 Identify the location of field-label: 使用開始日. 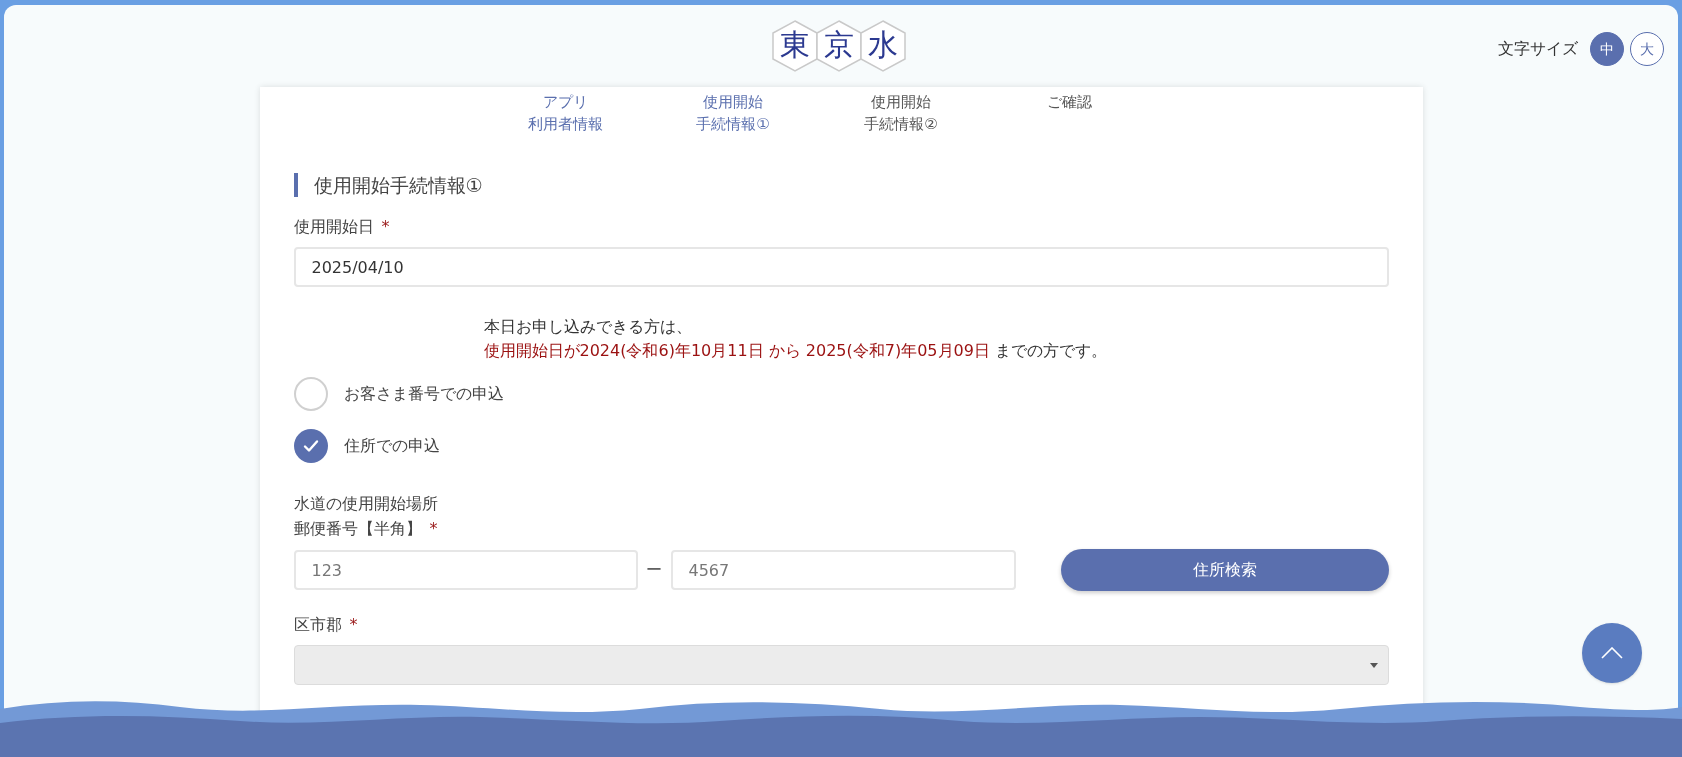
(333, 226).